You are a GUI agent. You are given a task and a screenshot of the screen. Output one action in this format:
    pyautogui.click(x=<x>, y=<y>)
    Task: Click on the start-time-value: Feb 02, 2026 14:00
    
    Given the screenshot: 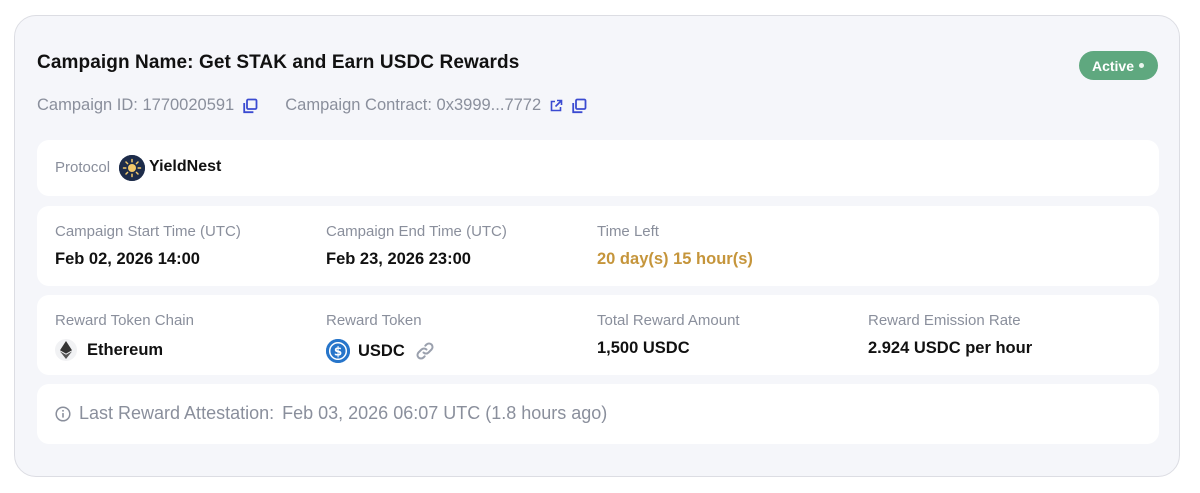 What is the action you would take?
    pyautogui.click(x=127, y=259)
    